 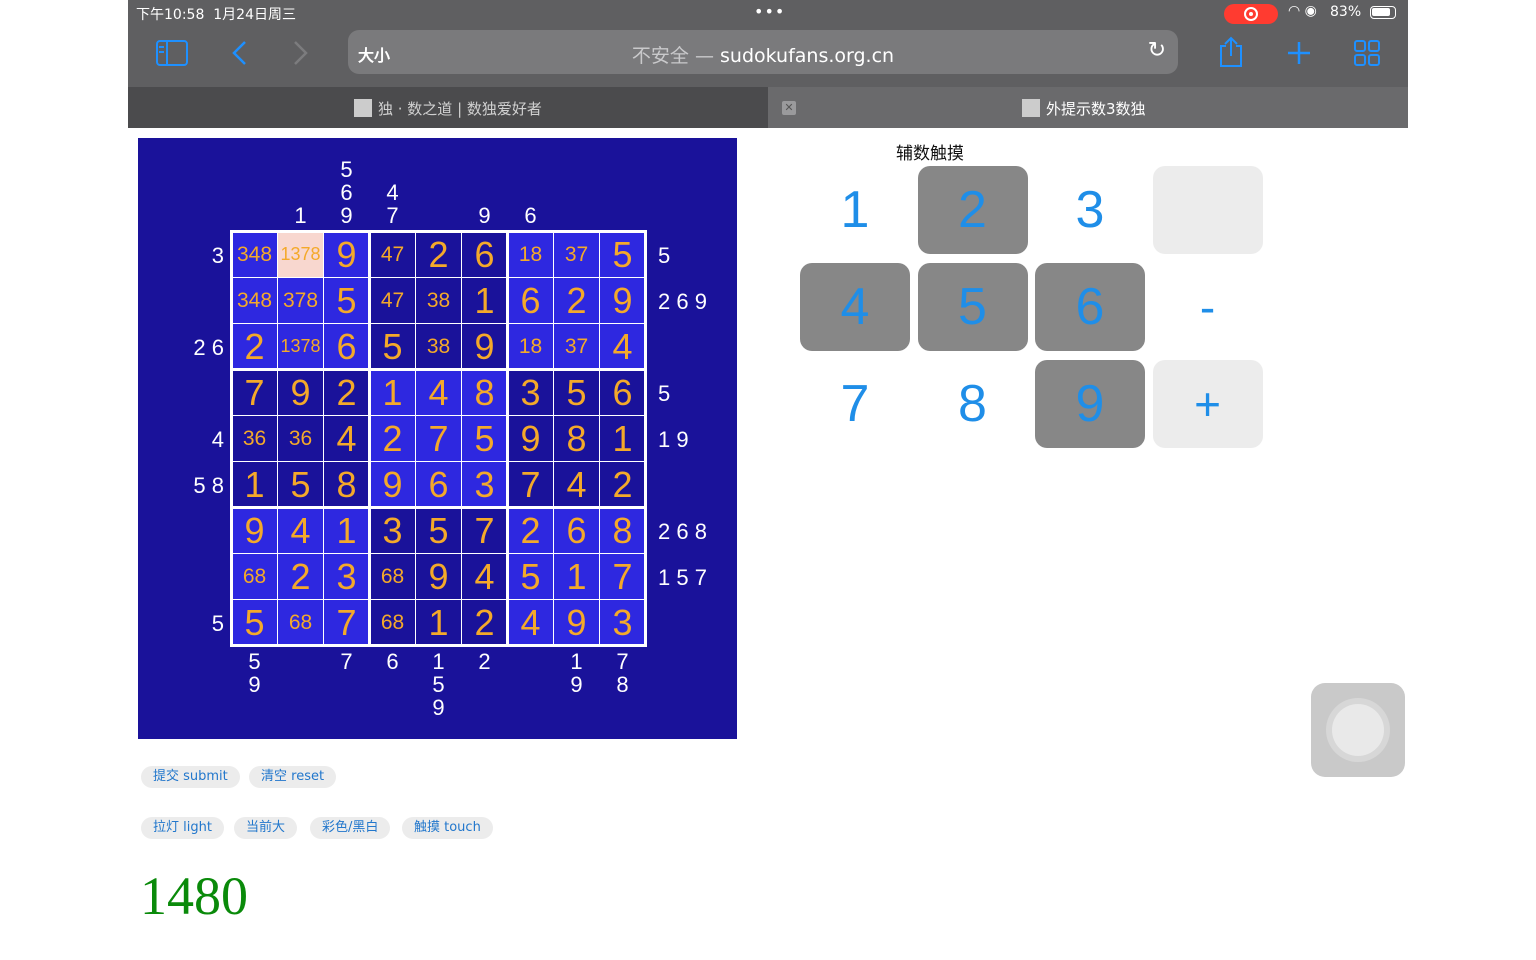 What do you see at coordinates (1090, 307) in the screenshot?
I see `digit-key-6: 6` at bounding box center [1090, 307].